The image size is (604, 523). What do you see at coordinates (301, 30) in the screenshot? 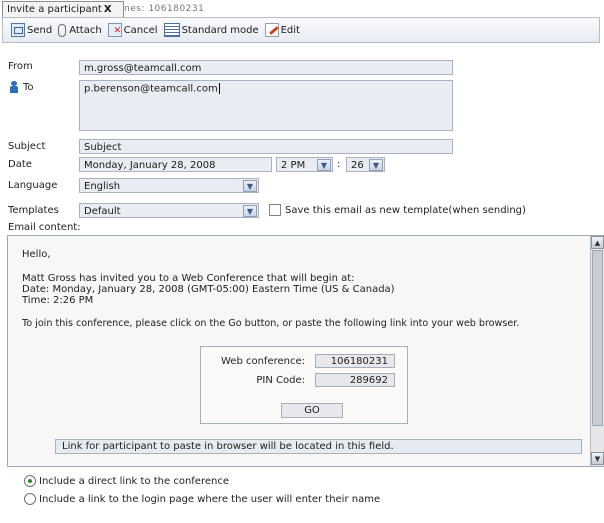
I see `toolbar: Send Attach Cancel Standard mode Edit` at bounding box center [301, 30].